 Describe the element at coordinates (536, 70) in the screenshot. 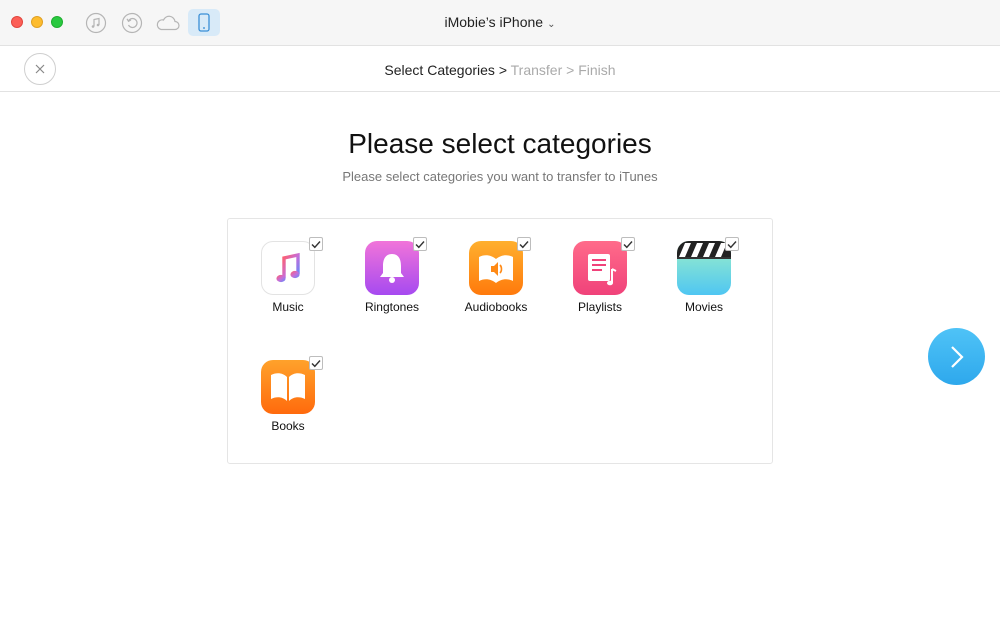

I see `step-transfer: Transfer` at that location.